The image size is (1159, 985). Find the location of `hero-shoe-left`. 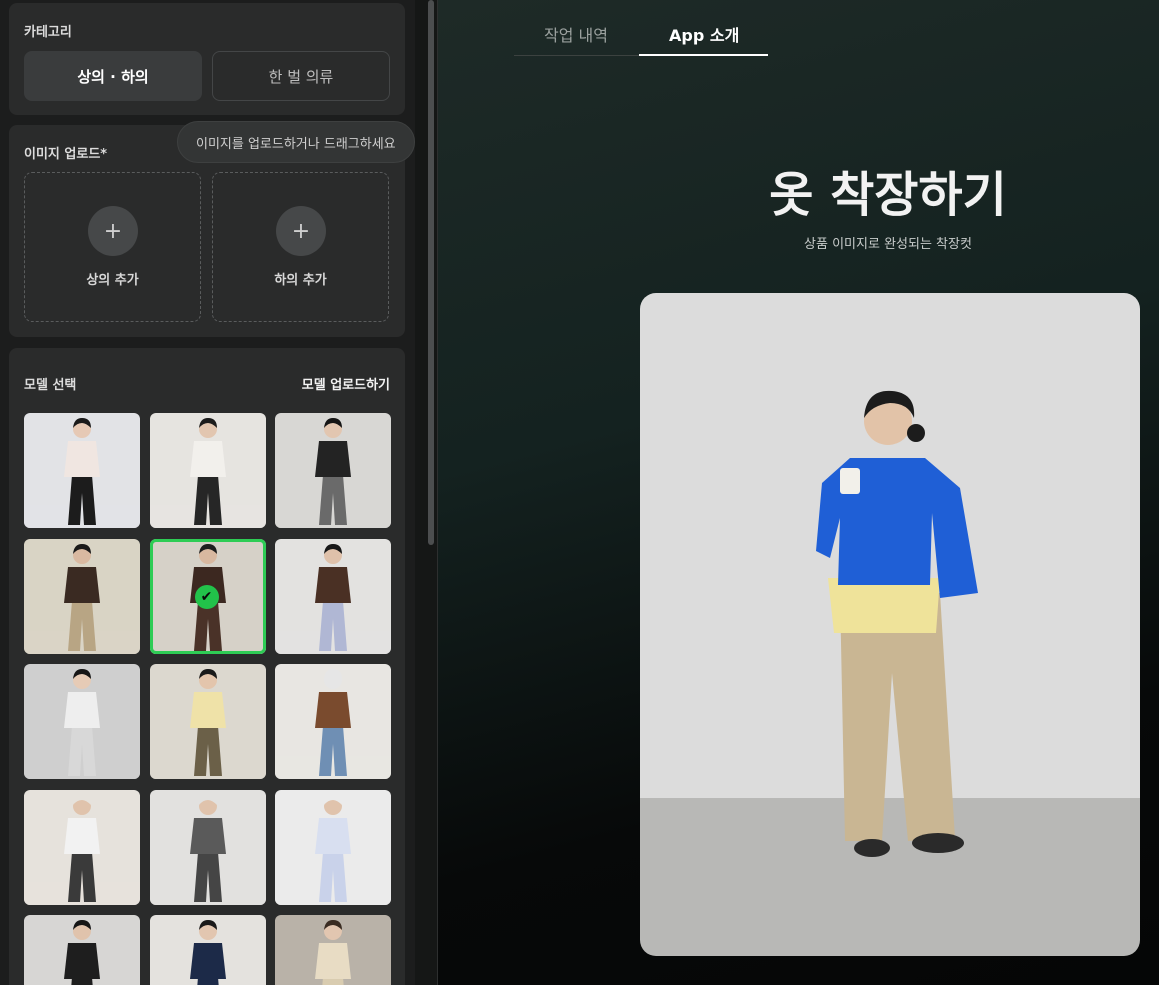

hero-shoe-left is located at coordinates (872, 848).